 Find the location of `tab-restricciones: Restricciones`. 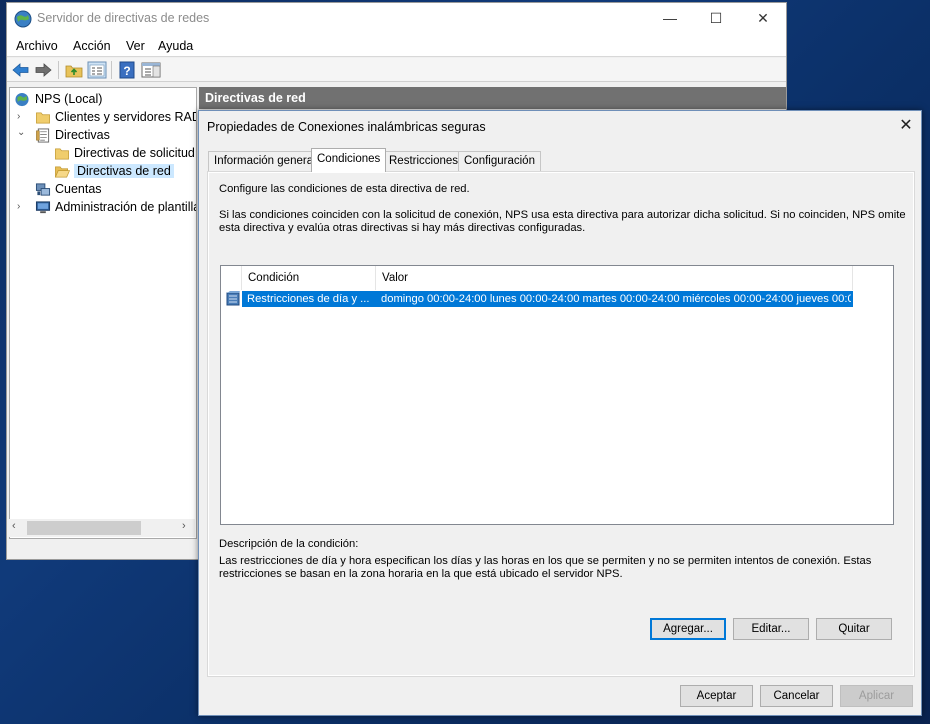

tab-restricciones: Restricciones is located at coordinates (424, 161).